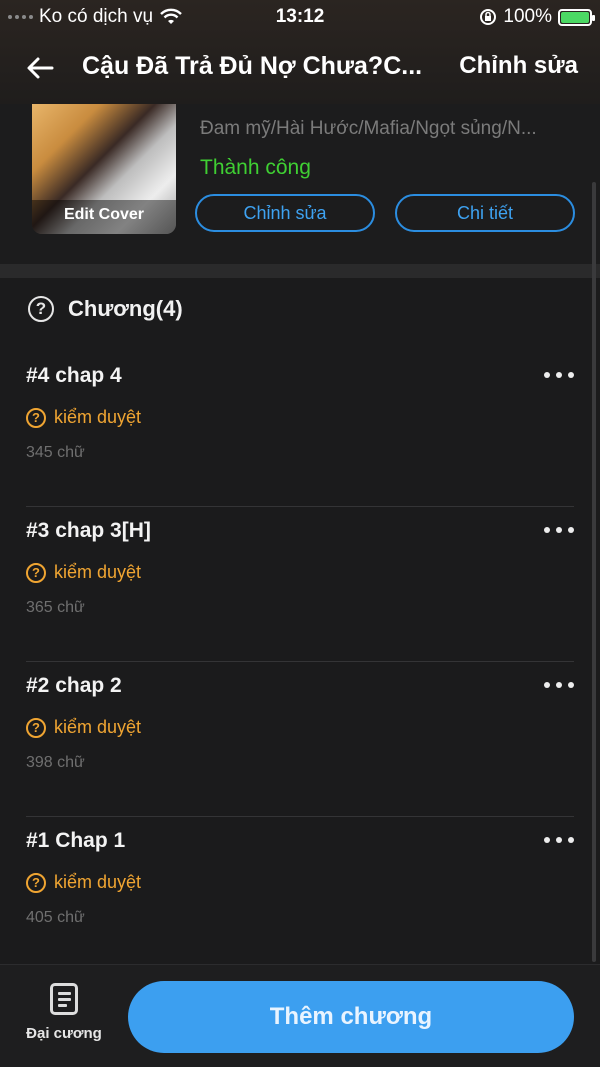 This screenshot has height=1067, width=600. What do you see at coordinates (300, 271) in the screenshot?
I see `section-divider` at bounding box center [300, 271].